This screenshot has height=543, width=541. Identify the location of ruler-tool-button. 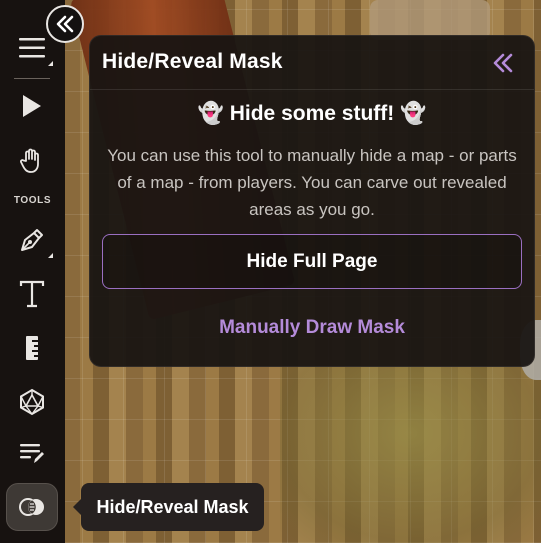
(32, 348).